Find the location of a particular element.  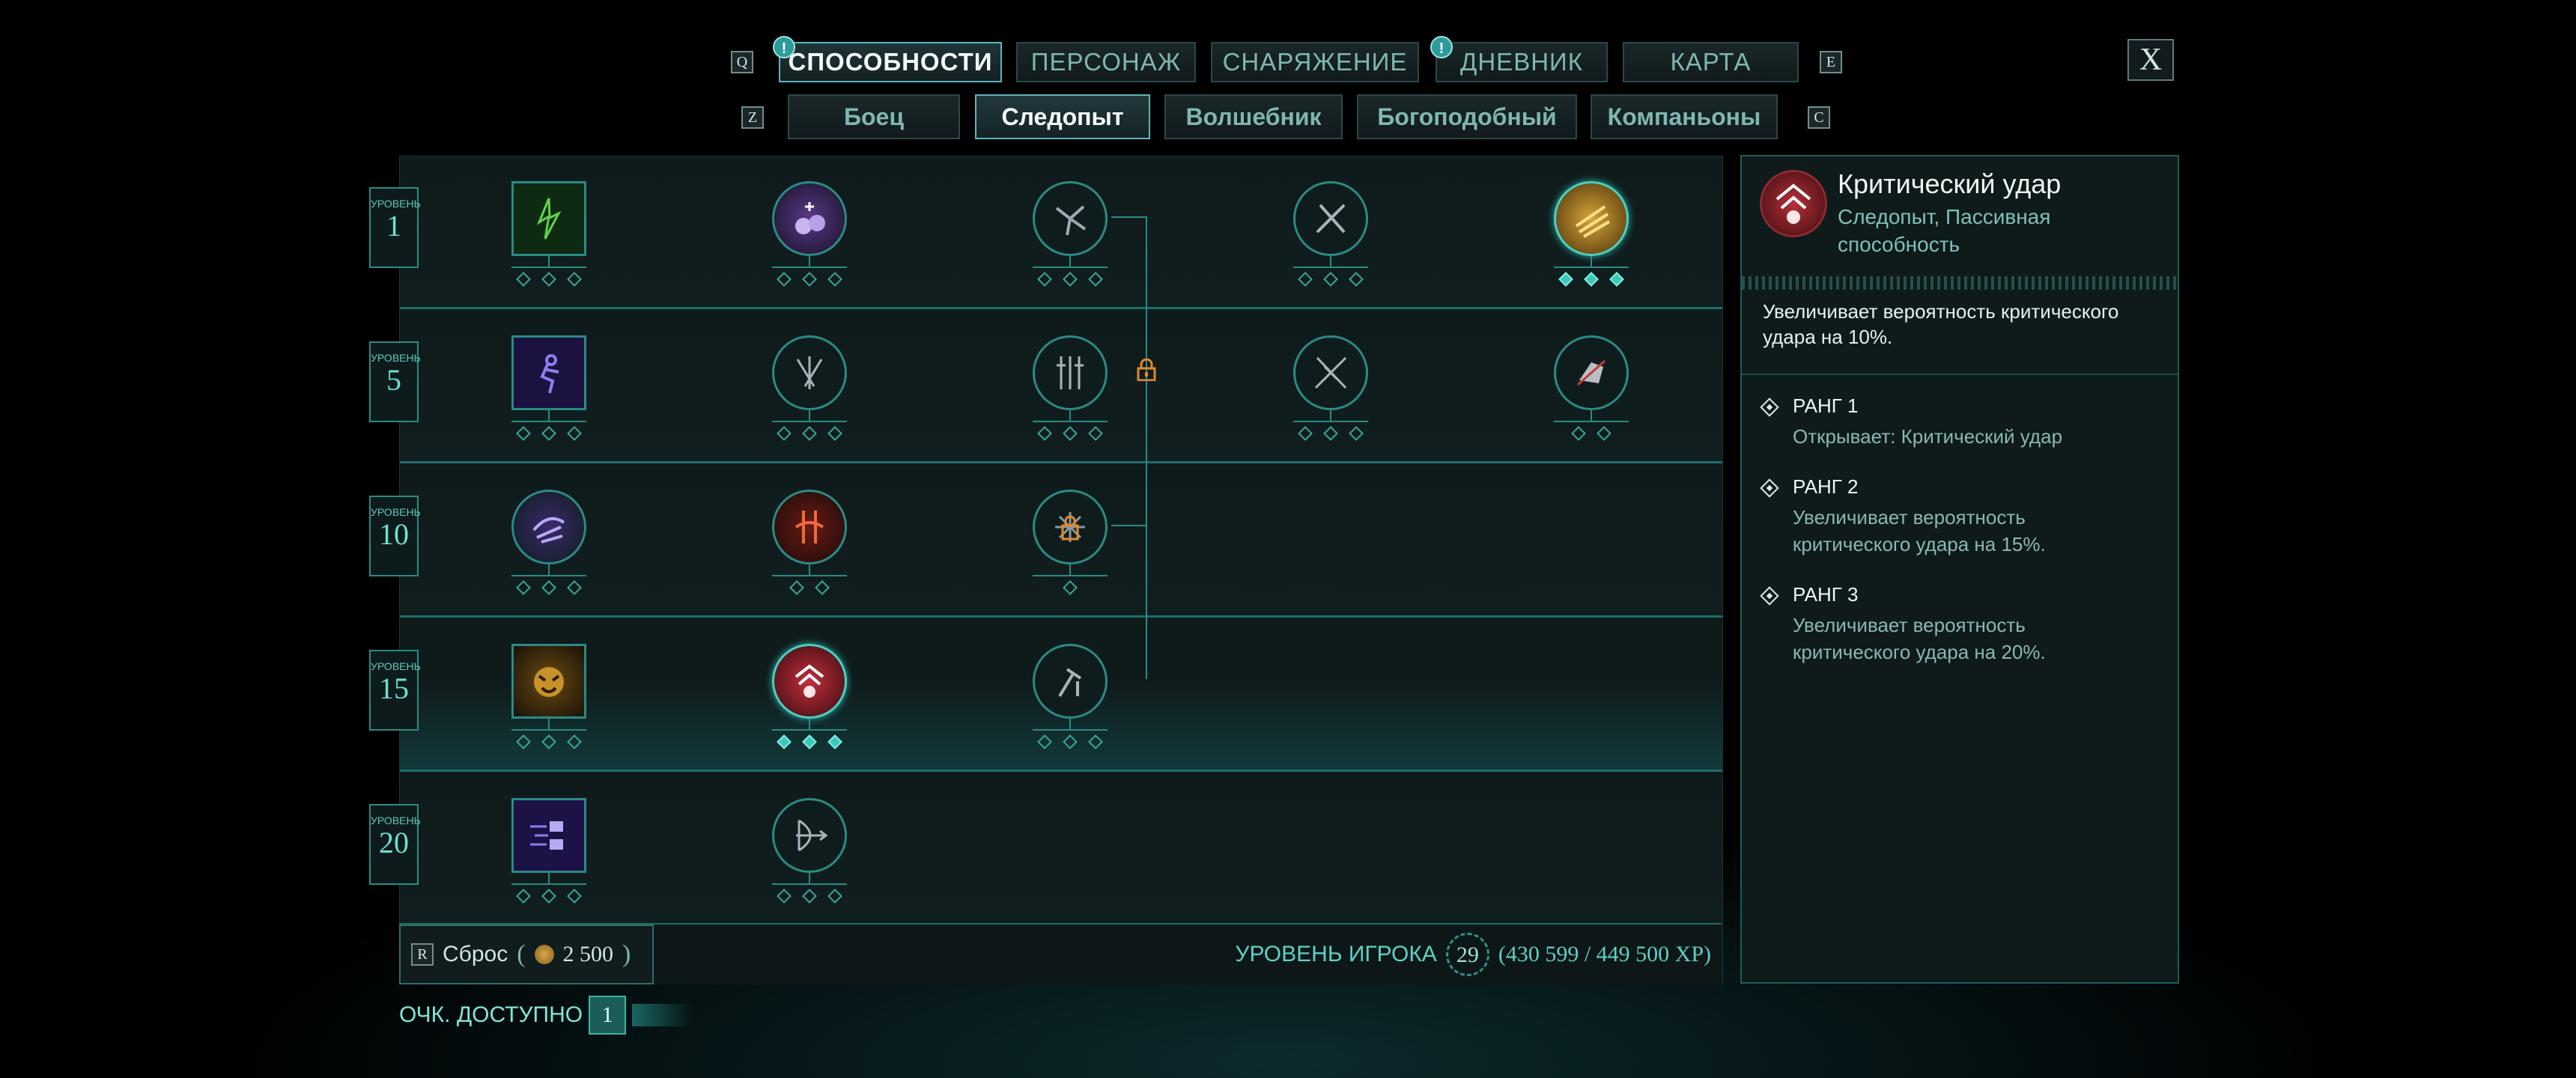

next-tab-key: E is located at coordinates (1831, 62).